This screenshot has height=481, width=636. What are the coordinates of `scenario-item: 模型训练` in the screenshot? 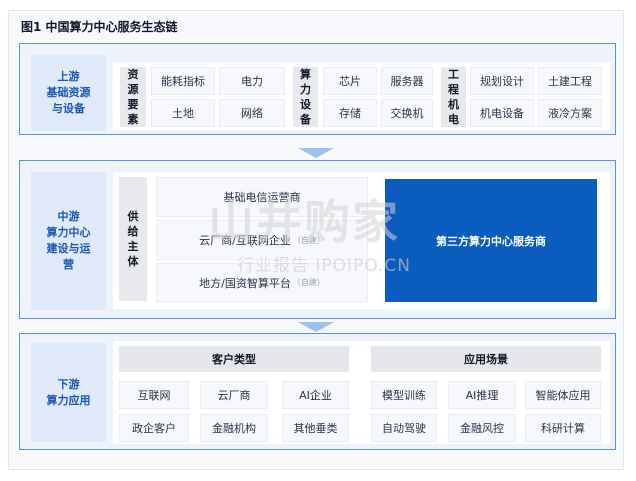 It's located at (404, 395).